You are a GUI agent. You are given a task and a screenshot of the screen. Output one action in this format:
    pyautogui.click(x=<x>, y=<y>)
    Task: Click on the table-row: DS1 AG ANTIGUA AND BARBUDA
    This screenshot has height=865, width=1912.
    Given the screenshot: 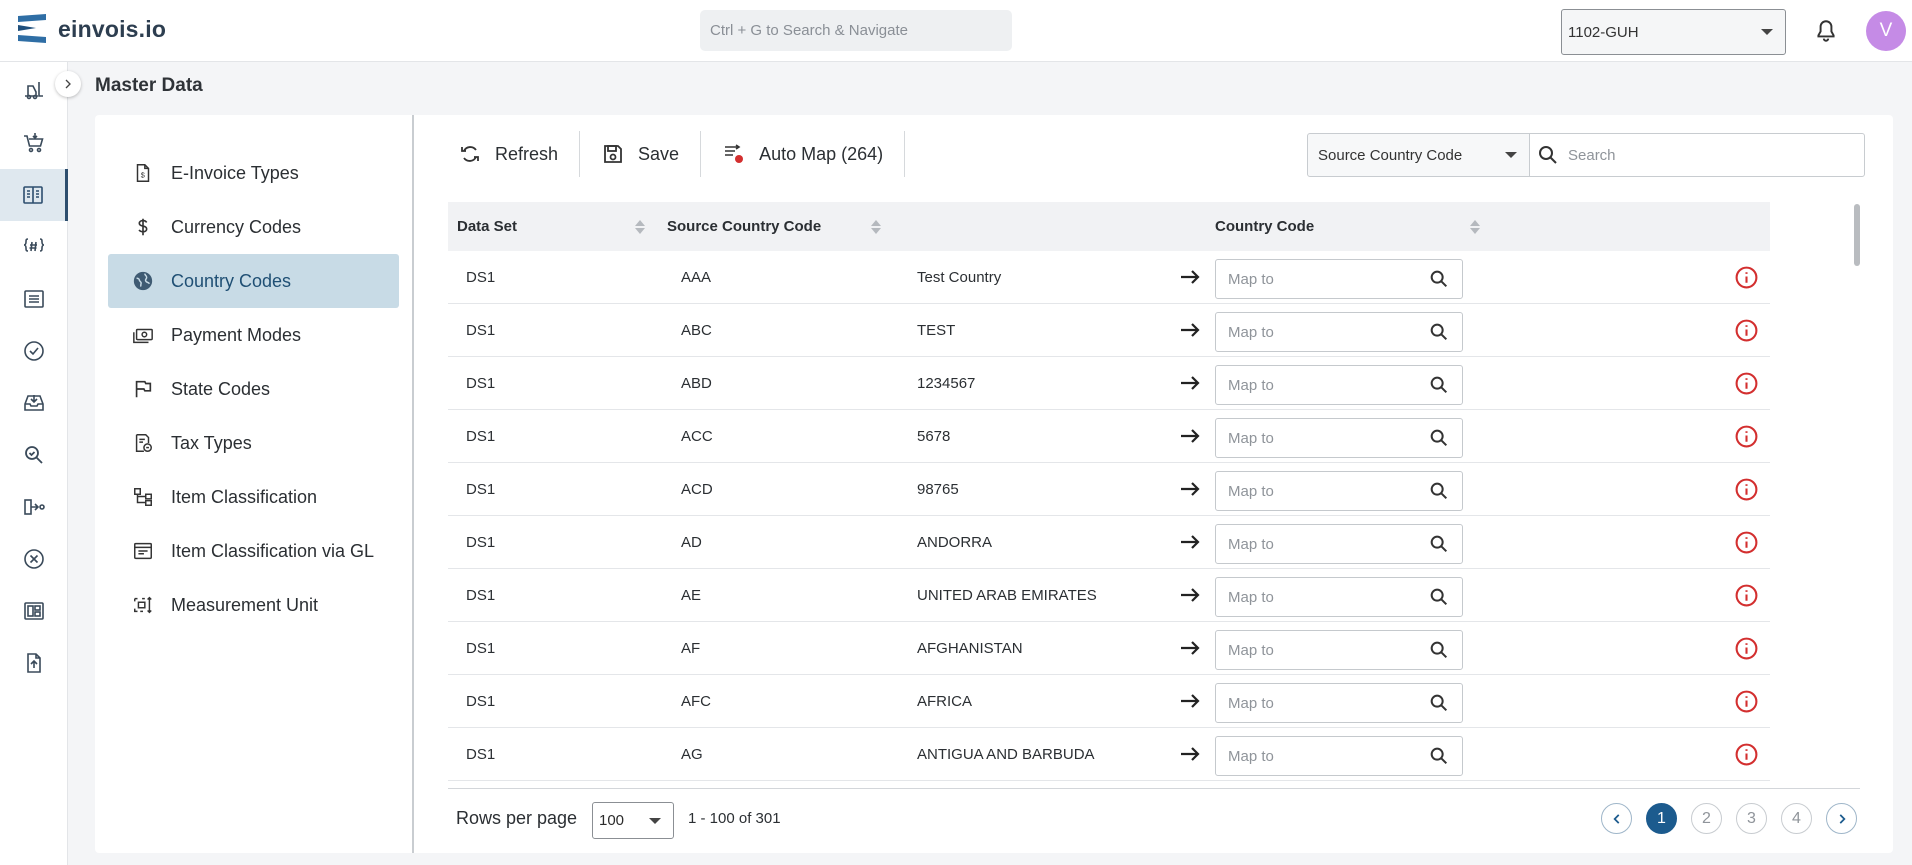 What is the action you would take?
    pyautogui.click(x=1109, y=754)
    